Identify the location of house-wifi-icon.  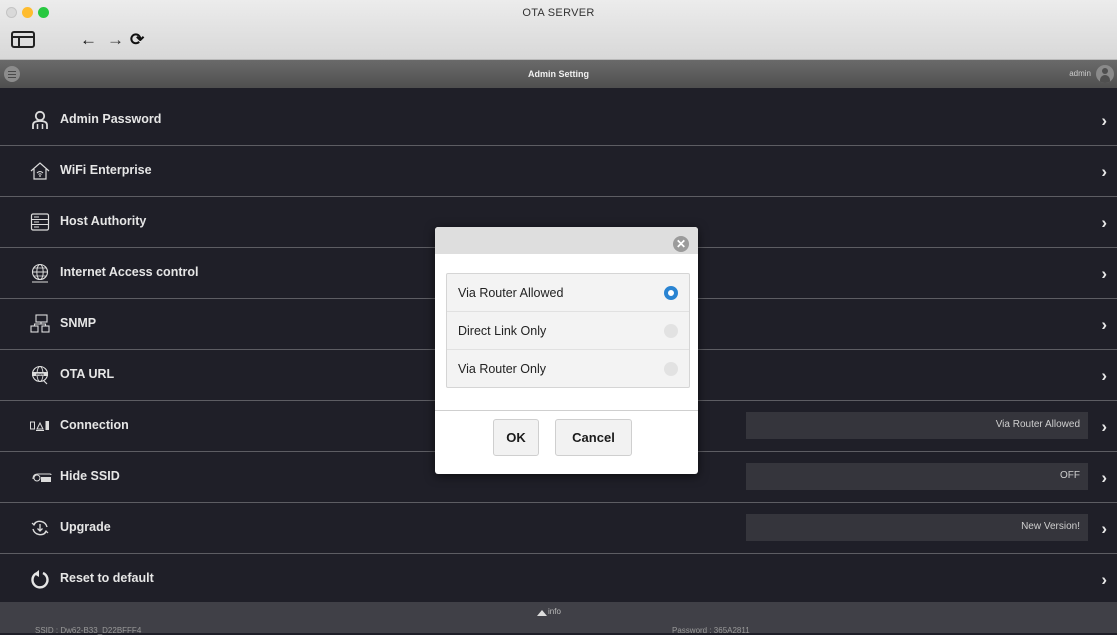
(40, 171).